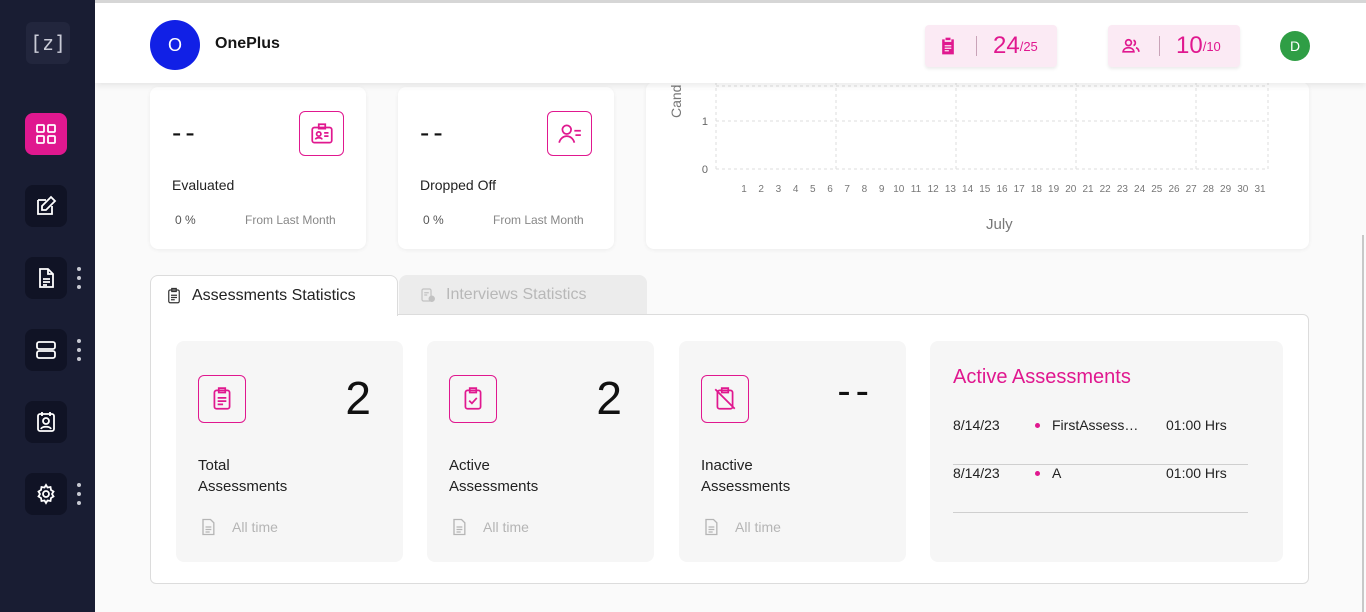  I want to click on contact-card-icon, so click(46, 422).